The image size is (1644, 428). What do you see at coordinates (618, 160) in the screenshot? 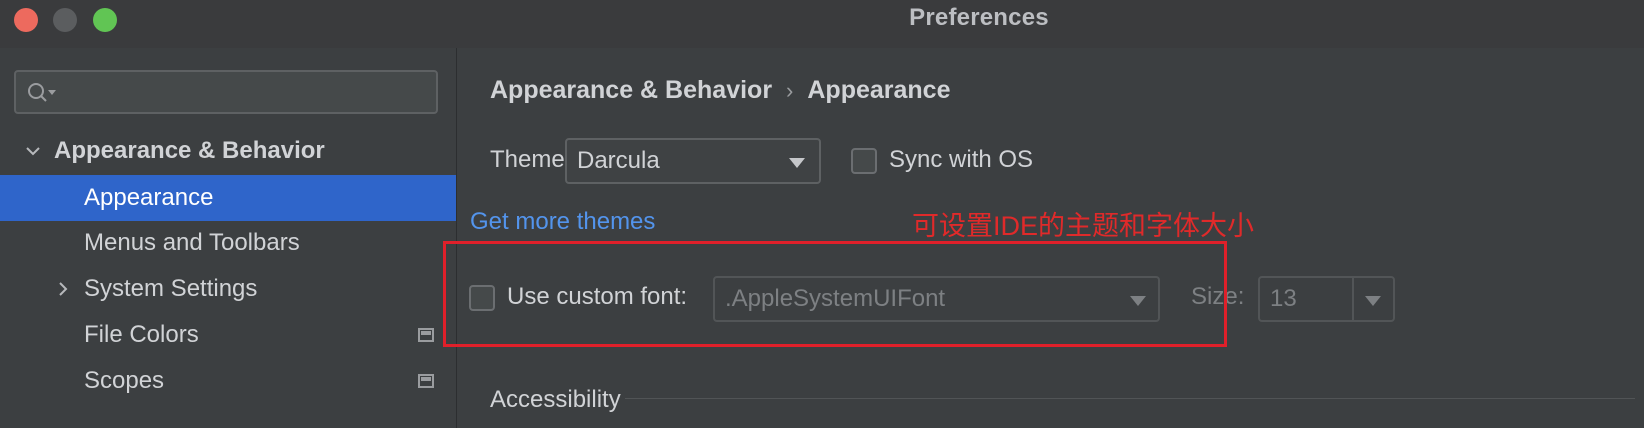
I see `theme-dropdown-value: Darcula` at bounding box center [618, 160].